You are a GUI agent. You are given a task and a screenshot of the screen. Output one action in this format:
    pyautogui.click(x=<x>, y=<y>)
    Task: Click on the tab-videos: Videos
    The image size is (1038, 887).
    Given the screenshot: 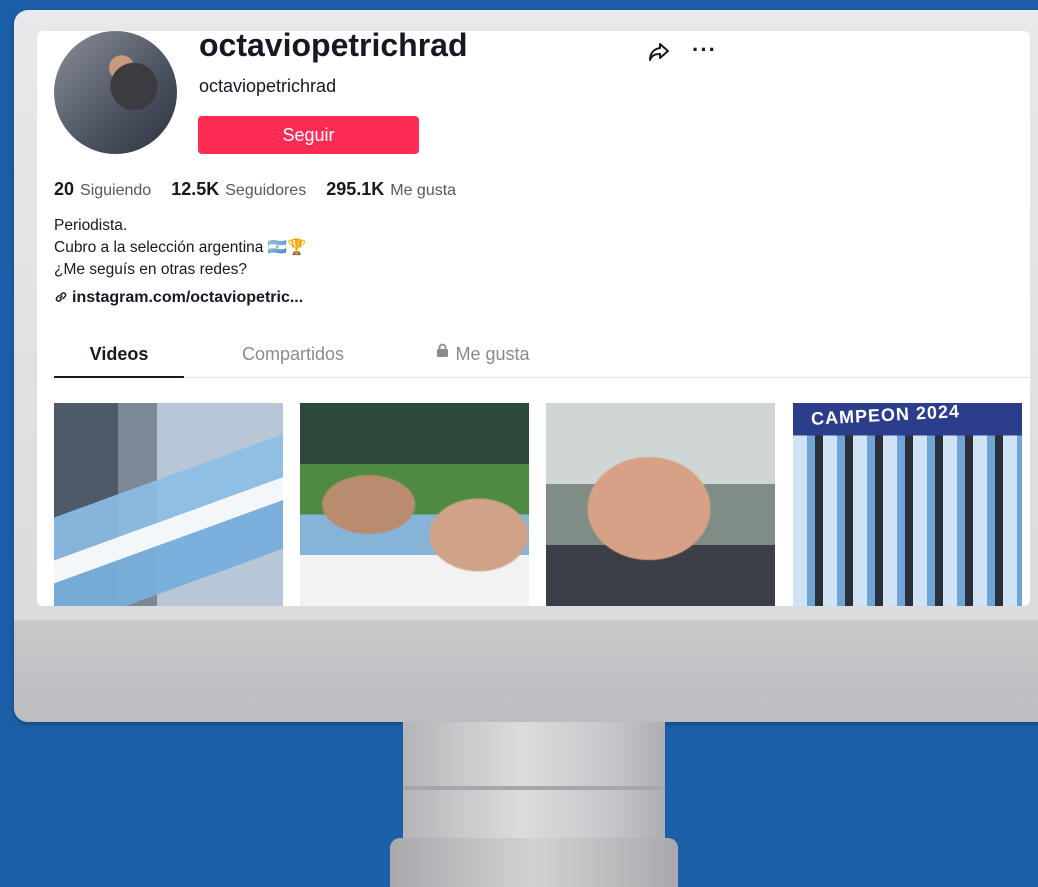 What is the action you would take?
    pyautogui.click(x=119, y=359)
    